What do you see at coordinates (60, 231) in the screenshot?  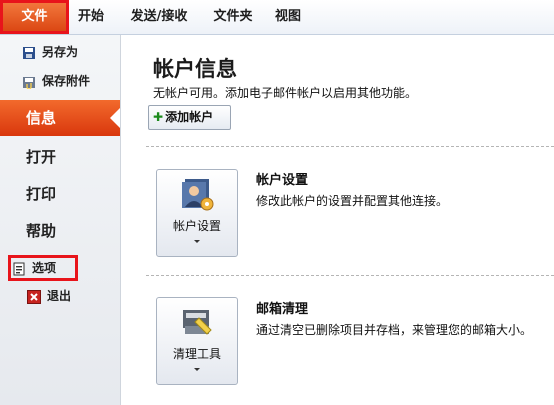 I see `backstage-tab-help: 帮助` at bounding box center [60, 231].